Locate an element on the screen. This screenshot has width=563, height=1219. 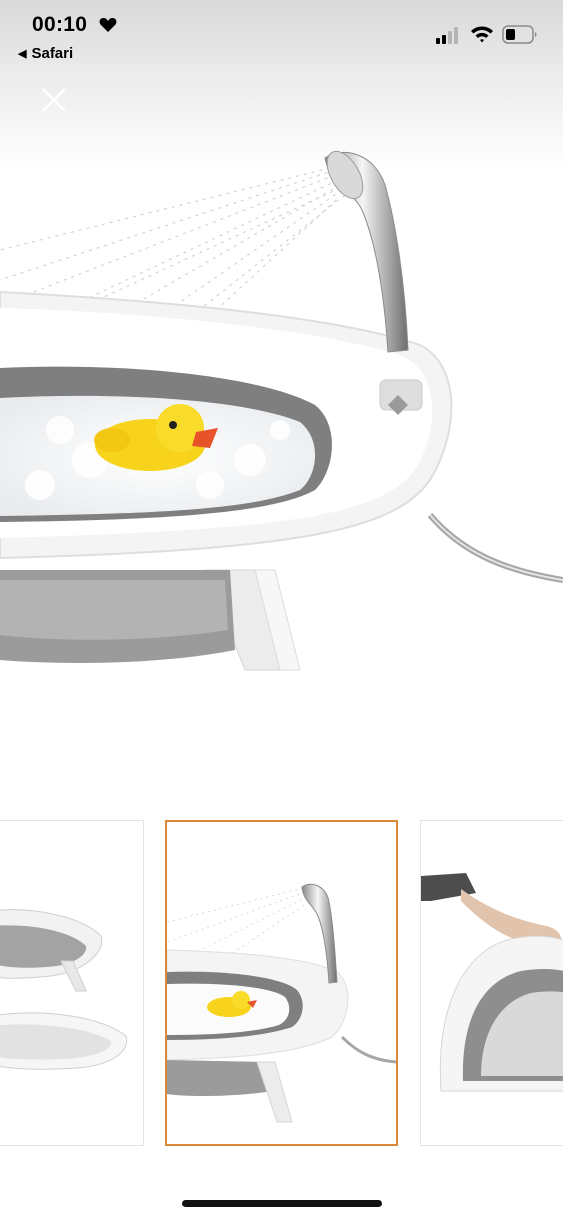
back-to-app-link: ◀ Safari is located at coordinates (45, 53).